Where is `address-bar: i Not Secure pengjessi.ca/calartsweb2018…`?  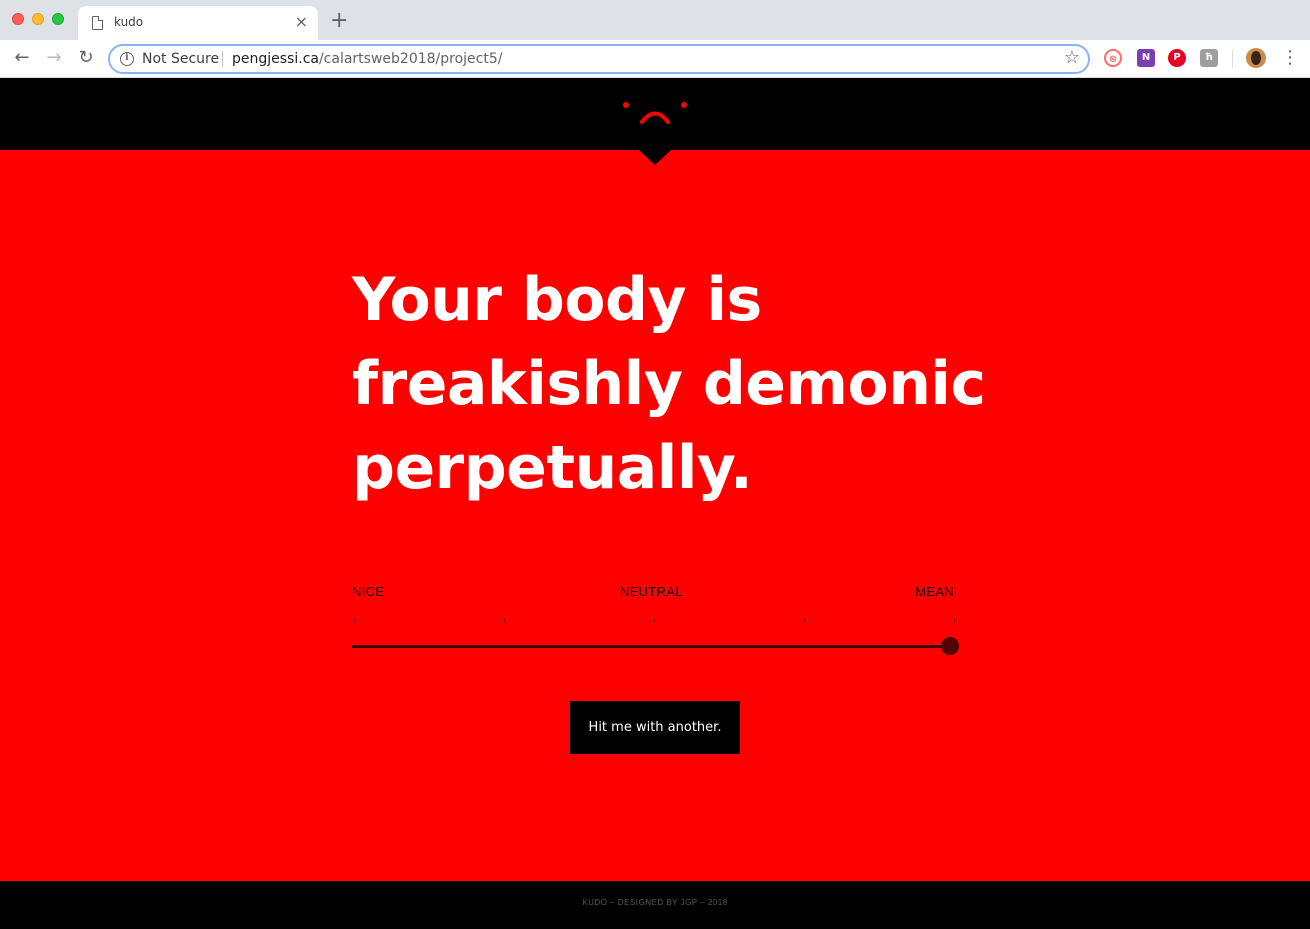 address-bar: i Not Secure pengjessi.ca/calartsweb2018… is located at coordinates (599, 59).